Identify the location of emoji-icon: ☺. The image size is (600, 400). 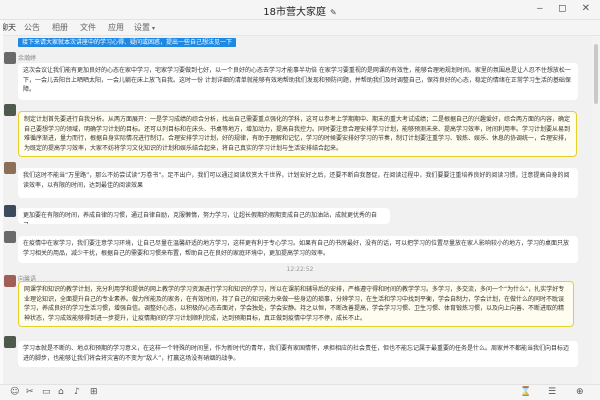
(14, 392).